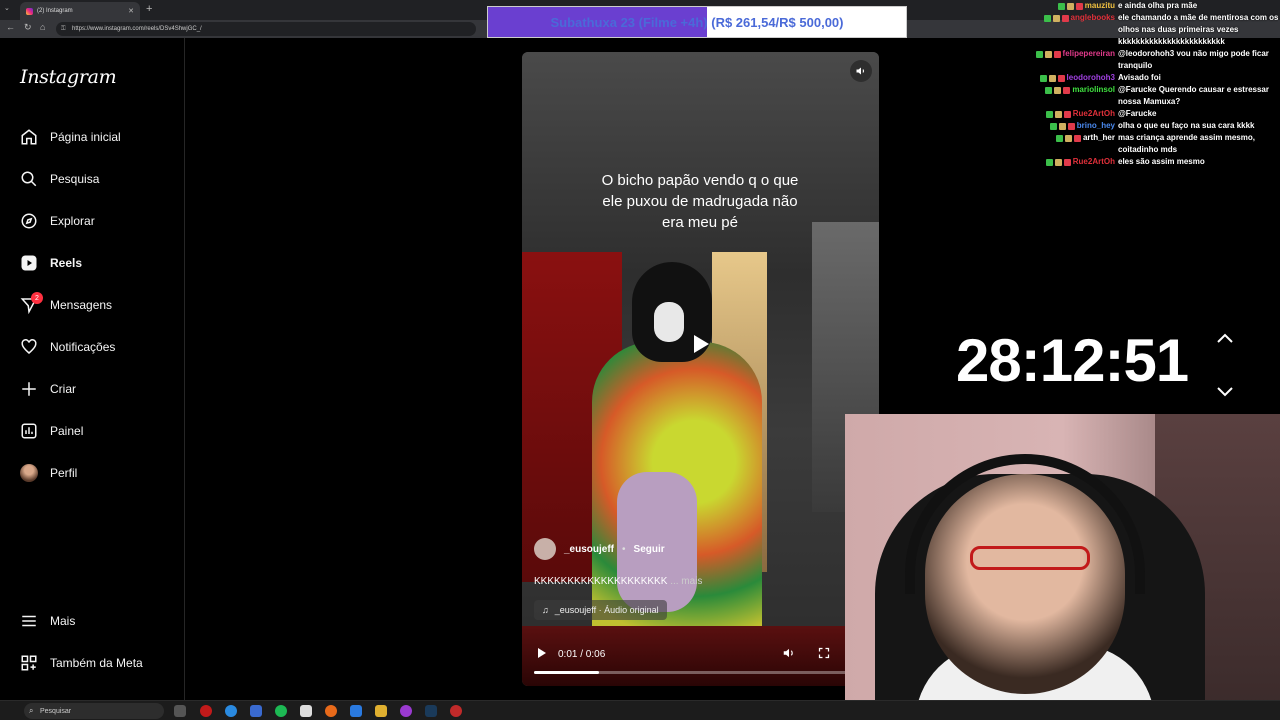 The image size is (1280, 720). What do you see at coordinates (600, 610) in the screenshot?
I see `audio-attribution: ♫ _eusoujeff · Áudio original` at bounding box center [600, 610].